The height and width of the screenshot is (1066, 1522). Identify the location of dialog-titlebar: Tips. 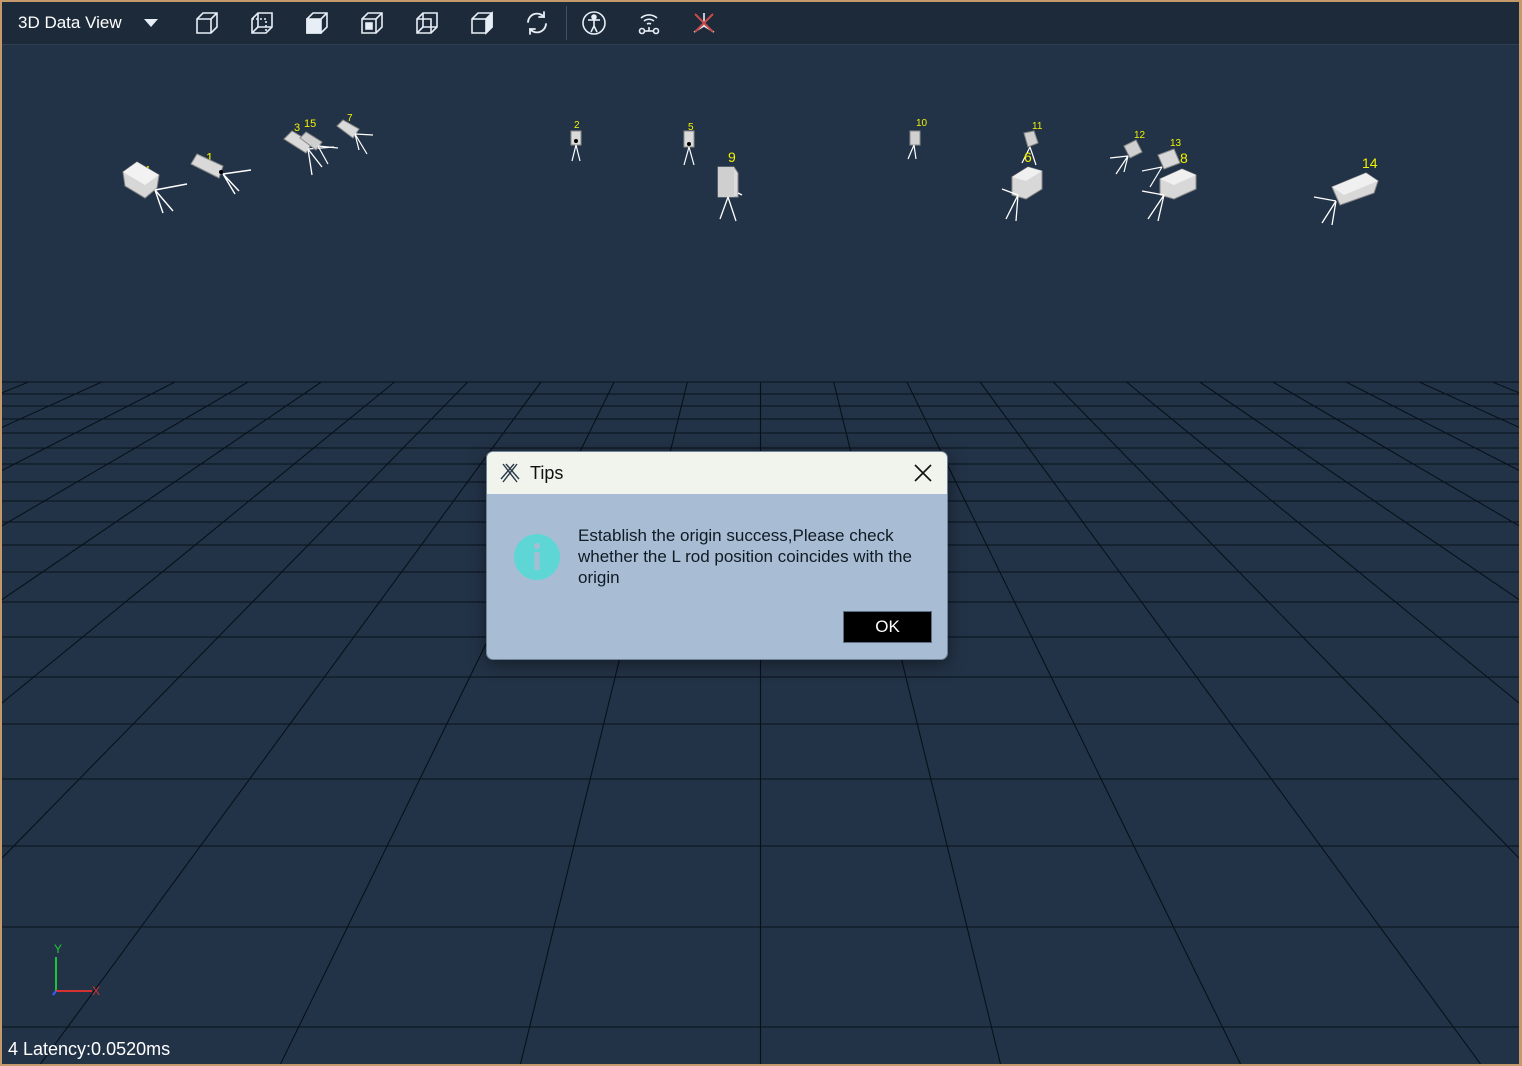
(717, 473).